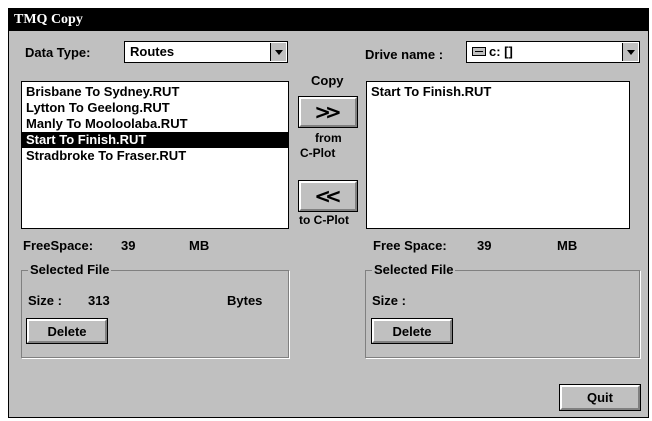 The image size is (652, 421). Describe the element at coordinates (70, 269) in the screenshot. I see `left-selected-file-title: Selected File` at that location.